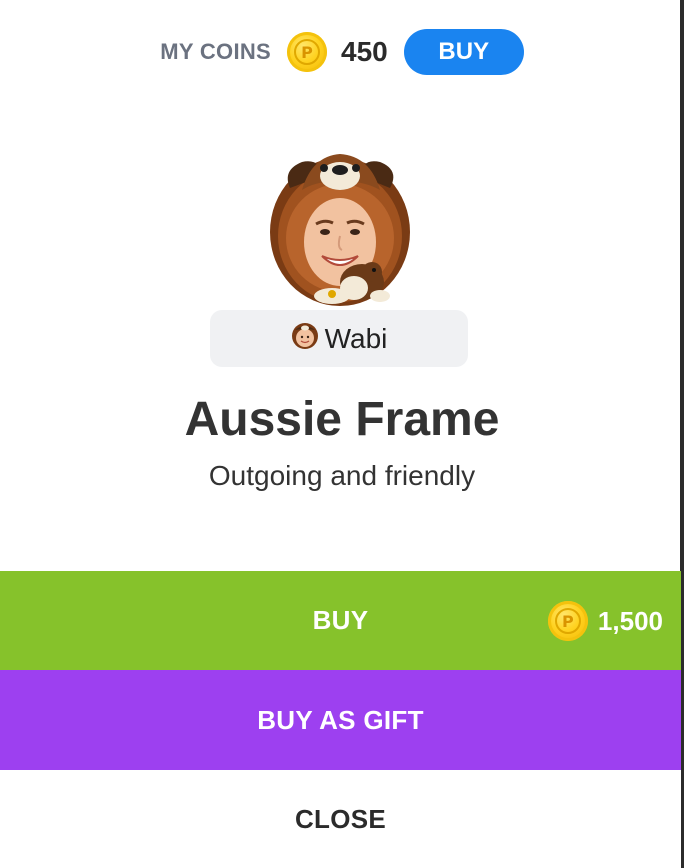 This screenshot has width=684, height=868. I want to click on dog-frame-mini-icon, so click(305, 338).